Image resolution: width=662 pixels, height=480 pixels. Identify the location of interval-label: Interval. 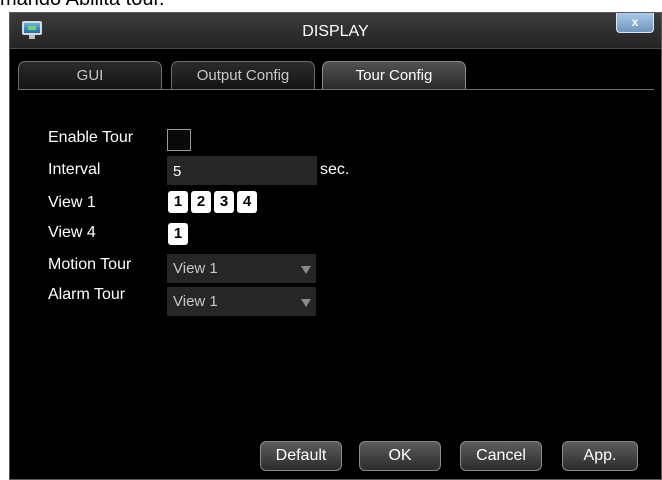
(74, 169).